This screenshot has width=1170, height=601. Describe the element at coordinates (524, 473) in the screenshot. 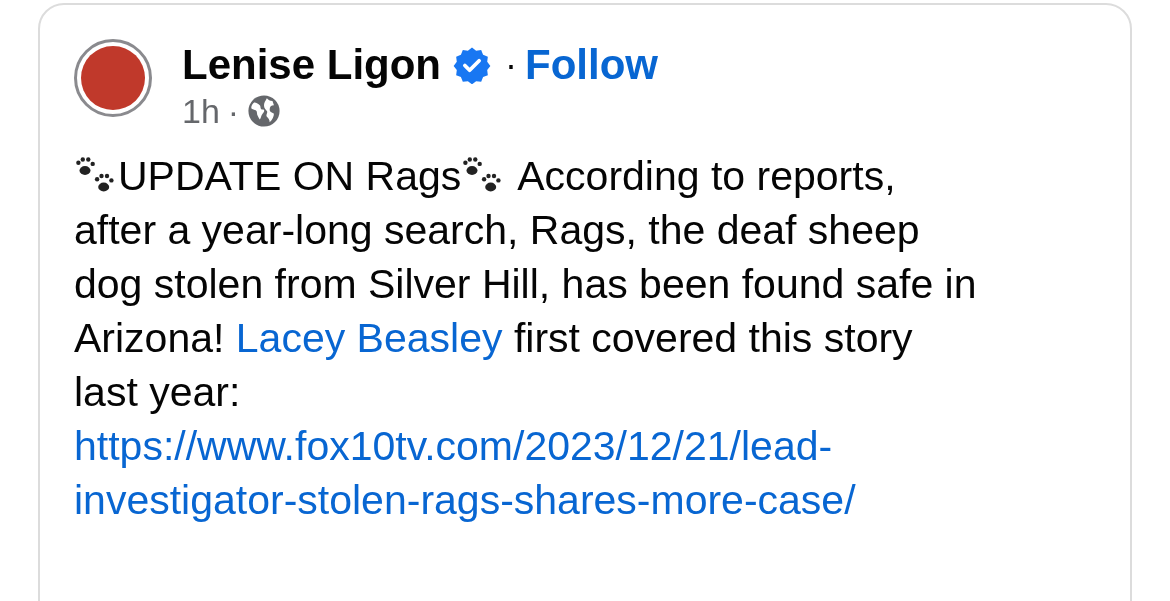

I see `article-link: https://www.fox10tv.com/2023/12/21/lead-investigator-stolen-rags-shares-more-case/` at that location.